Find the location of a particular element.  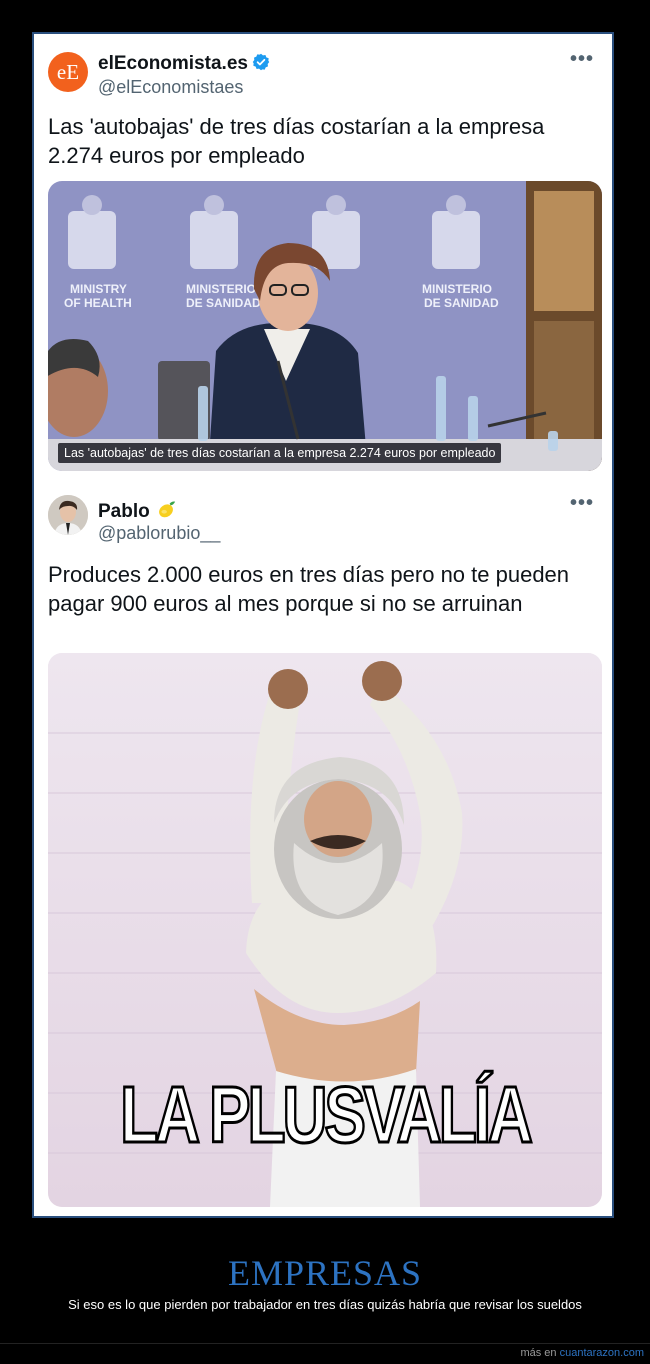

avatar is located at coordinates (68, 515).